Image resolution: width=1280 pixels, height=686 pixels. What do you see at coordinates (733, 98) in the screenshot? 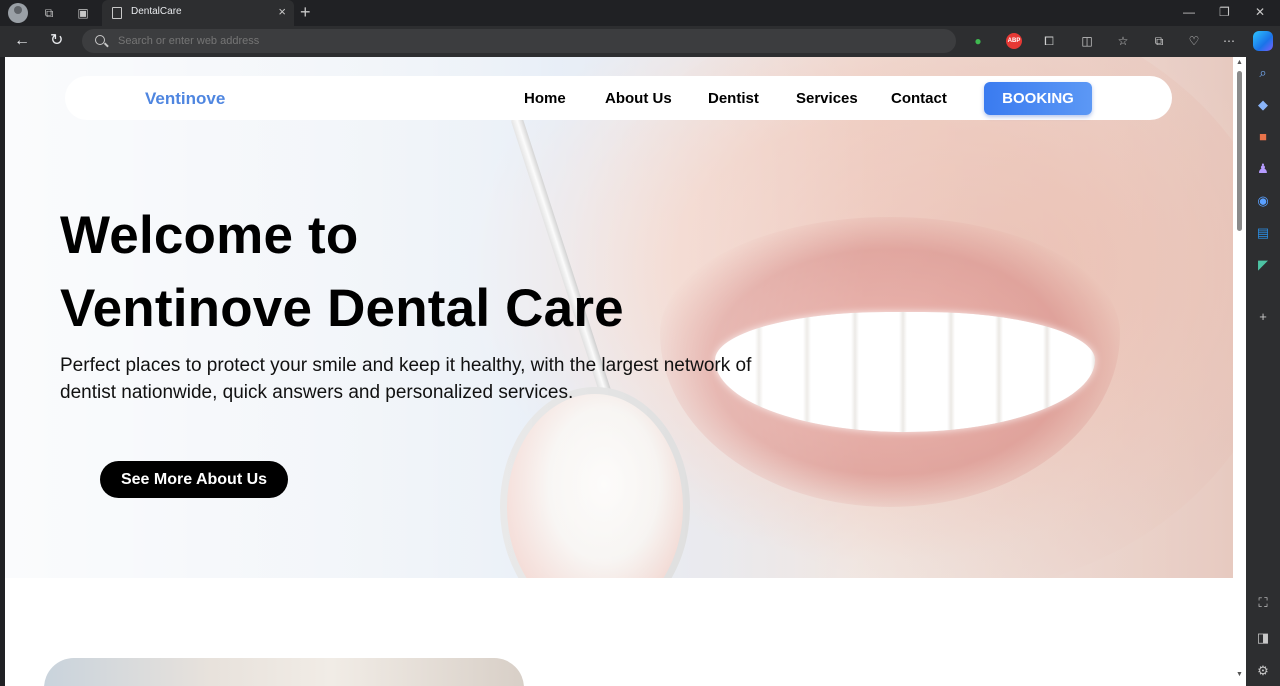
I see `nav-link-dentist: Dentist` at bounding box center [733, 98].